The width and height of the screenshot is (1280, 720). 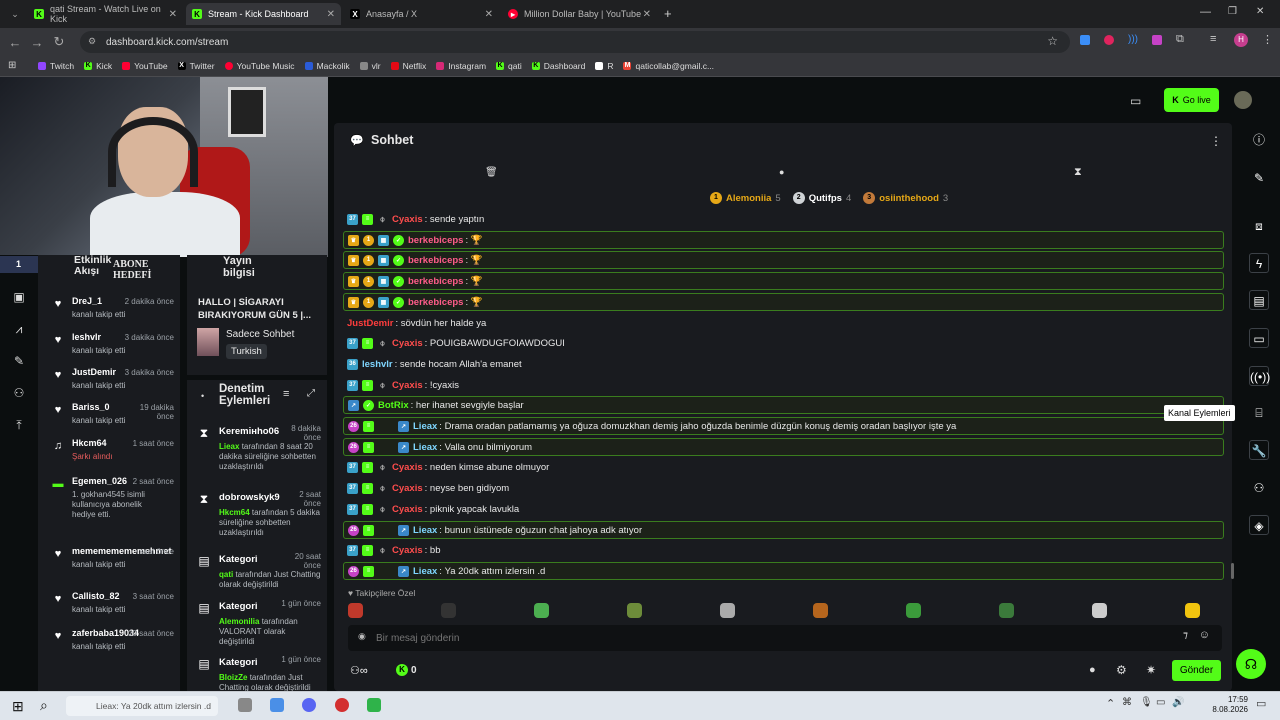 What do you see at coordinates (44, 705) in the screenshot?
I see `search-icon: ⌕` at bounding box center [44, 705].